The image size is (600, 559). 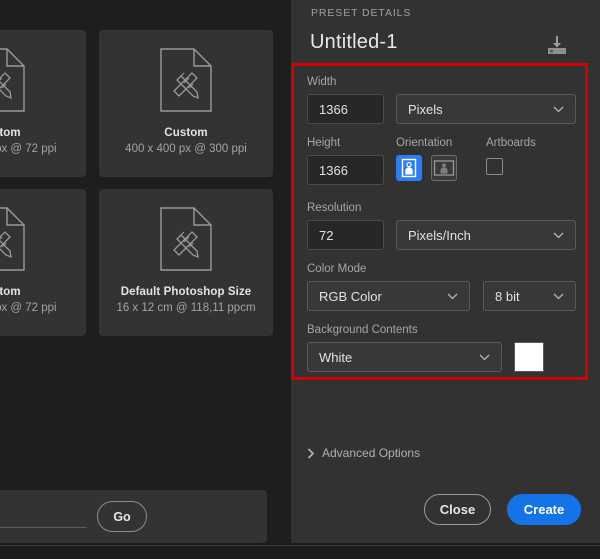 What do you see at coordinates (322, 82) in the screenshot?
I see `width-label: Width` at bounding box center [322, 82].